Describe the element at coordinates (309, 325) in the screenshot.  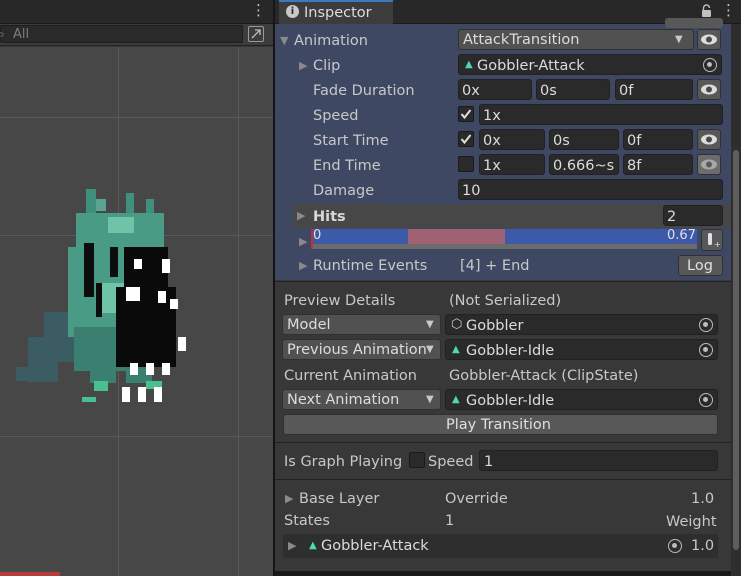
I see `dropdown-label: Model` at that location.